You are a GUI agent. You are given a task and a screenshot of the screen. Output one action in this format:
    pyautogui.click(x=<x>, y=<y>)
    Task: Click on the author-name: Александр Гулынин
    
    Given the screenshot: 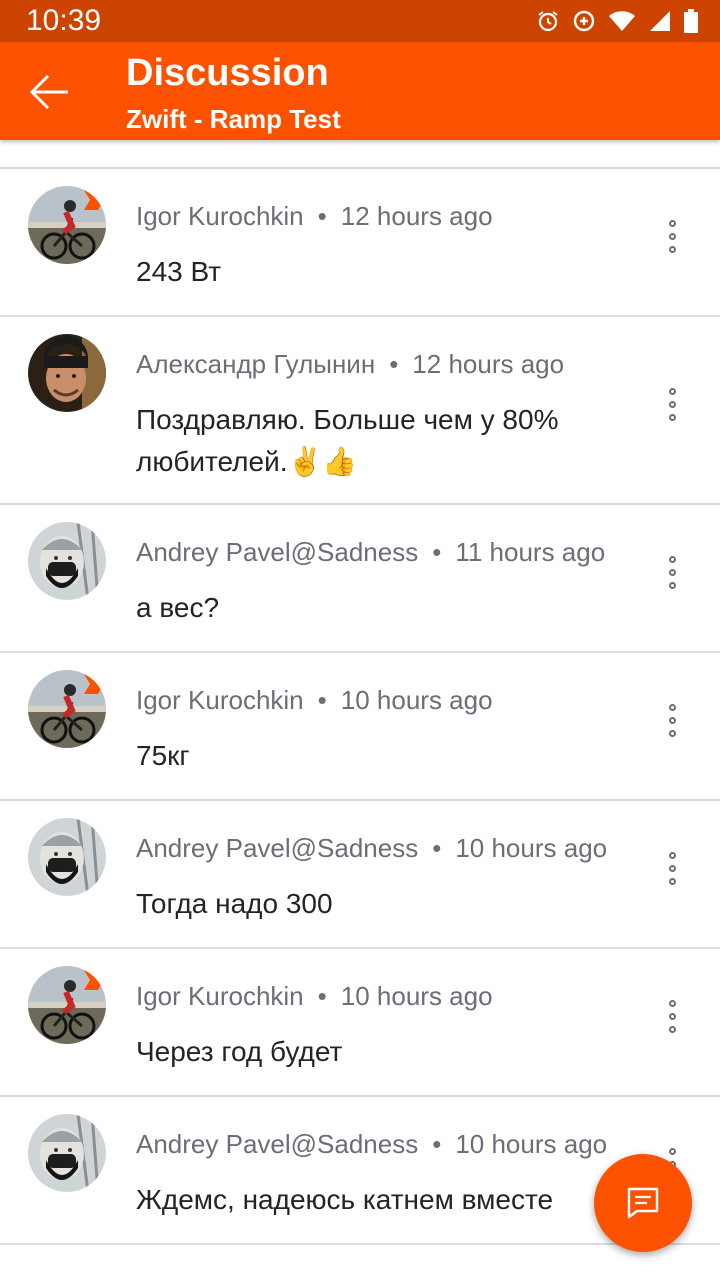 What is the action you would take?
    pyautogui.click(x=255, y=364)
    